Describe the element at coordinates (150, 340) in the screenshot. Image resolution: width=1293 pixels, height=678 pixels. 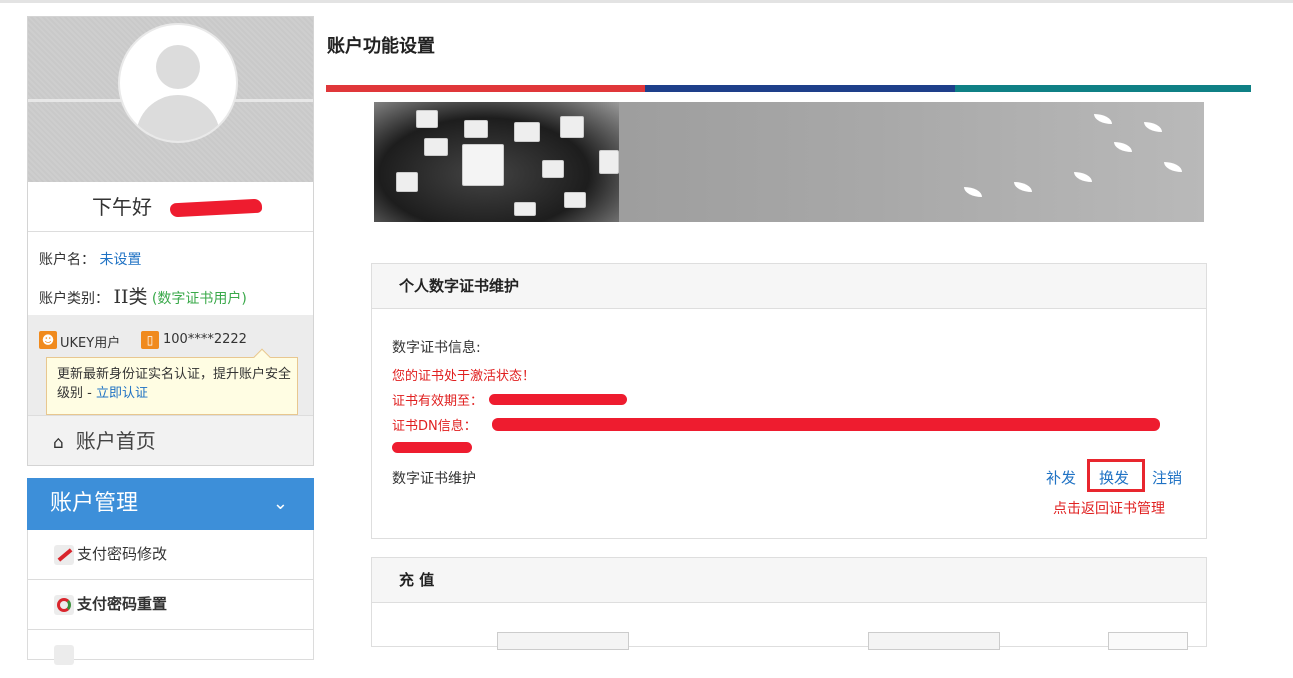
I see `phone-icon: ▯` at that location.